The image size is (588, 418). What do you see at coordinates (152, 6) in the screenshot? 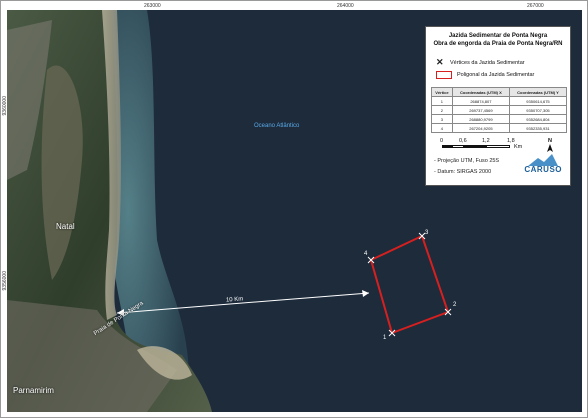
I see `grid-label-top: 263000` at bounding box center [152, 6].